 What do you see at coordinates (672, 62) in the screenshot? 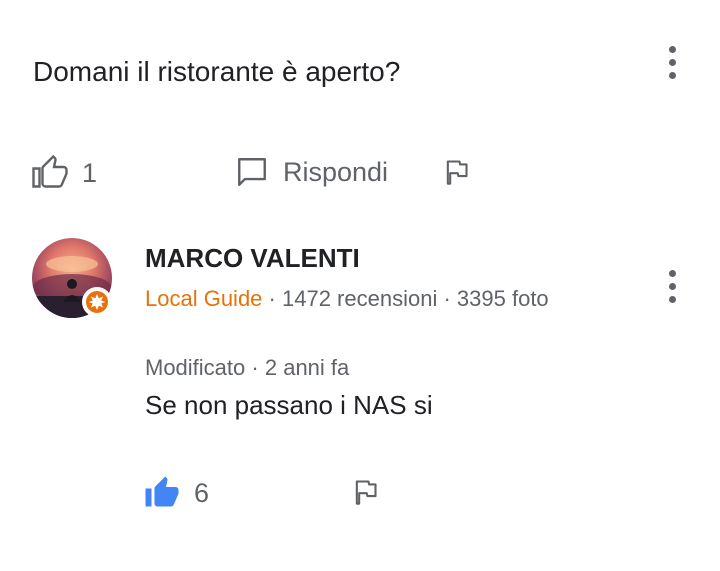
I see `question-more-icon` at bounding box center [672, 62].